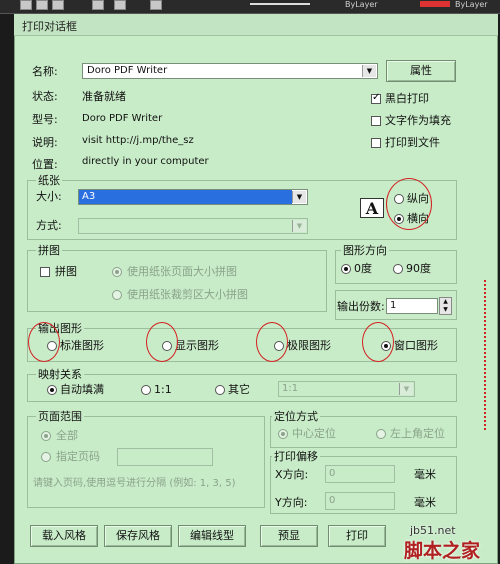  Describe the element at coordinates (289, 536) in the screenshot. I see `preview-button: 预显` at that location.